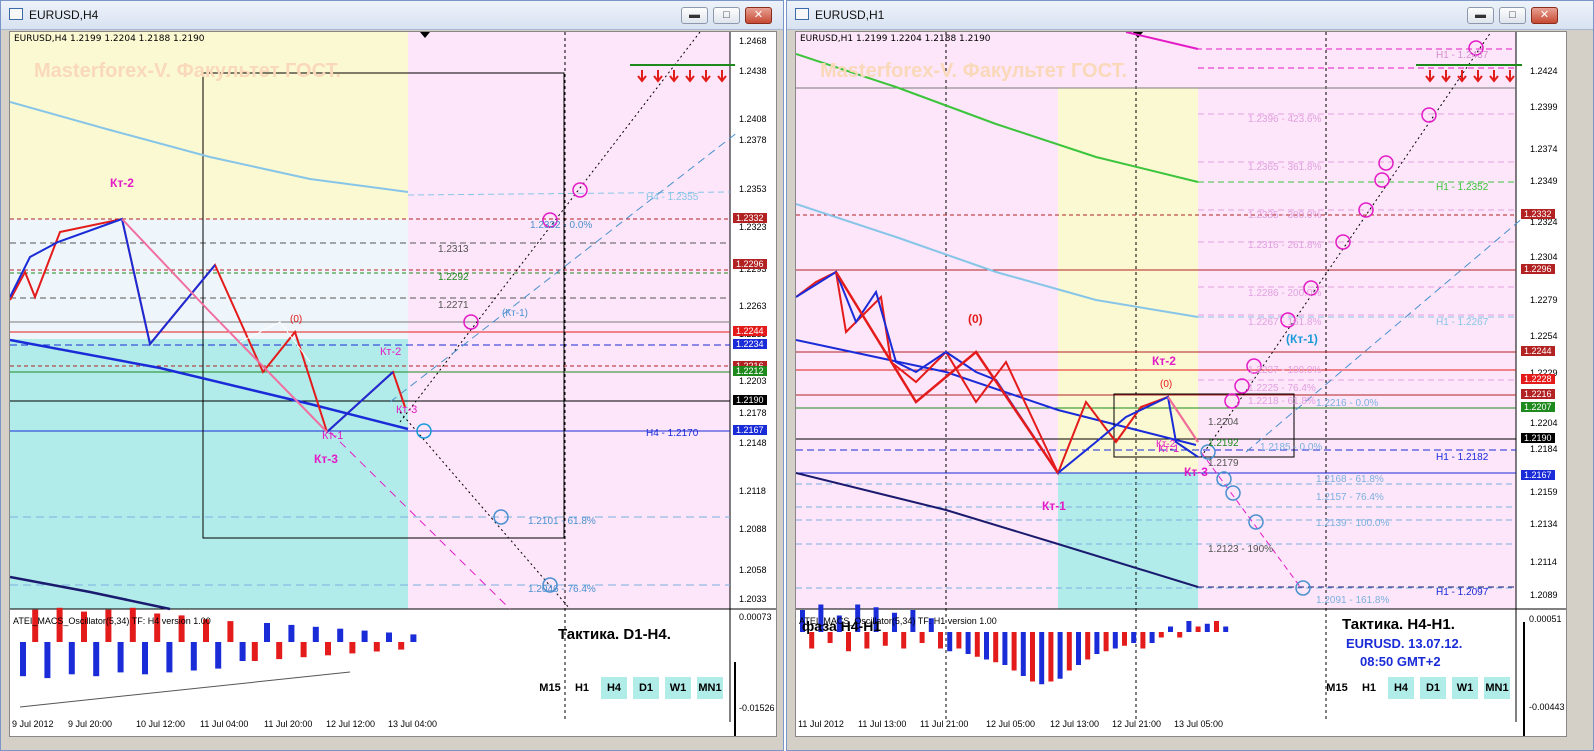  Describe the element at coordinates (672, 197) in the screenshot. I see `chart-annotation: H4 - 1.2355` at that location.